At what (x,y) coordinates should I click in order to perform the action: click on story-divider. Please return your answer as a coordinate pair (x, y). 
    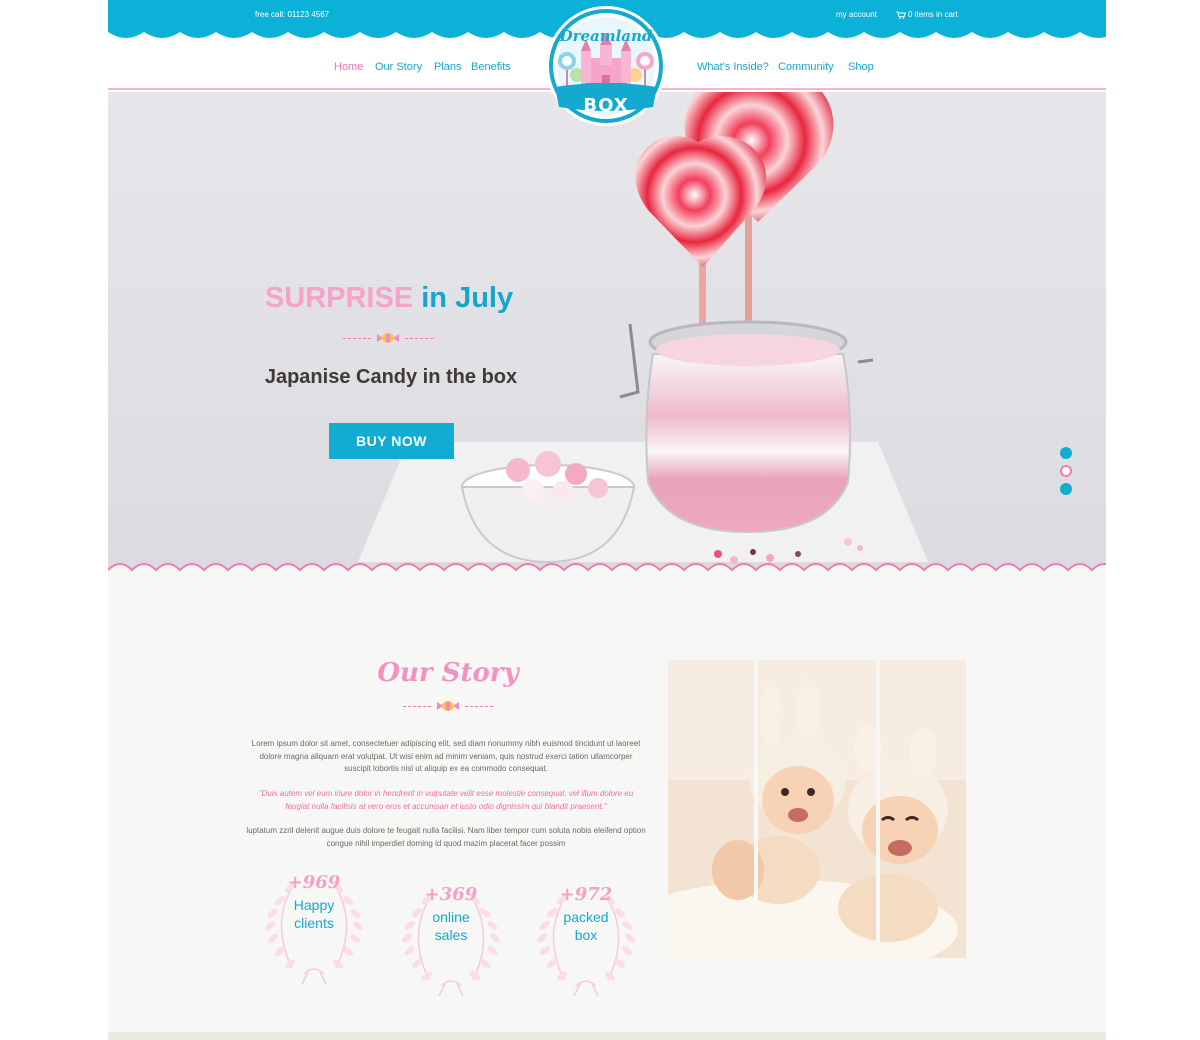
    Looking at the image, I should click on (448, 706).